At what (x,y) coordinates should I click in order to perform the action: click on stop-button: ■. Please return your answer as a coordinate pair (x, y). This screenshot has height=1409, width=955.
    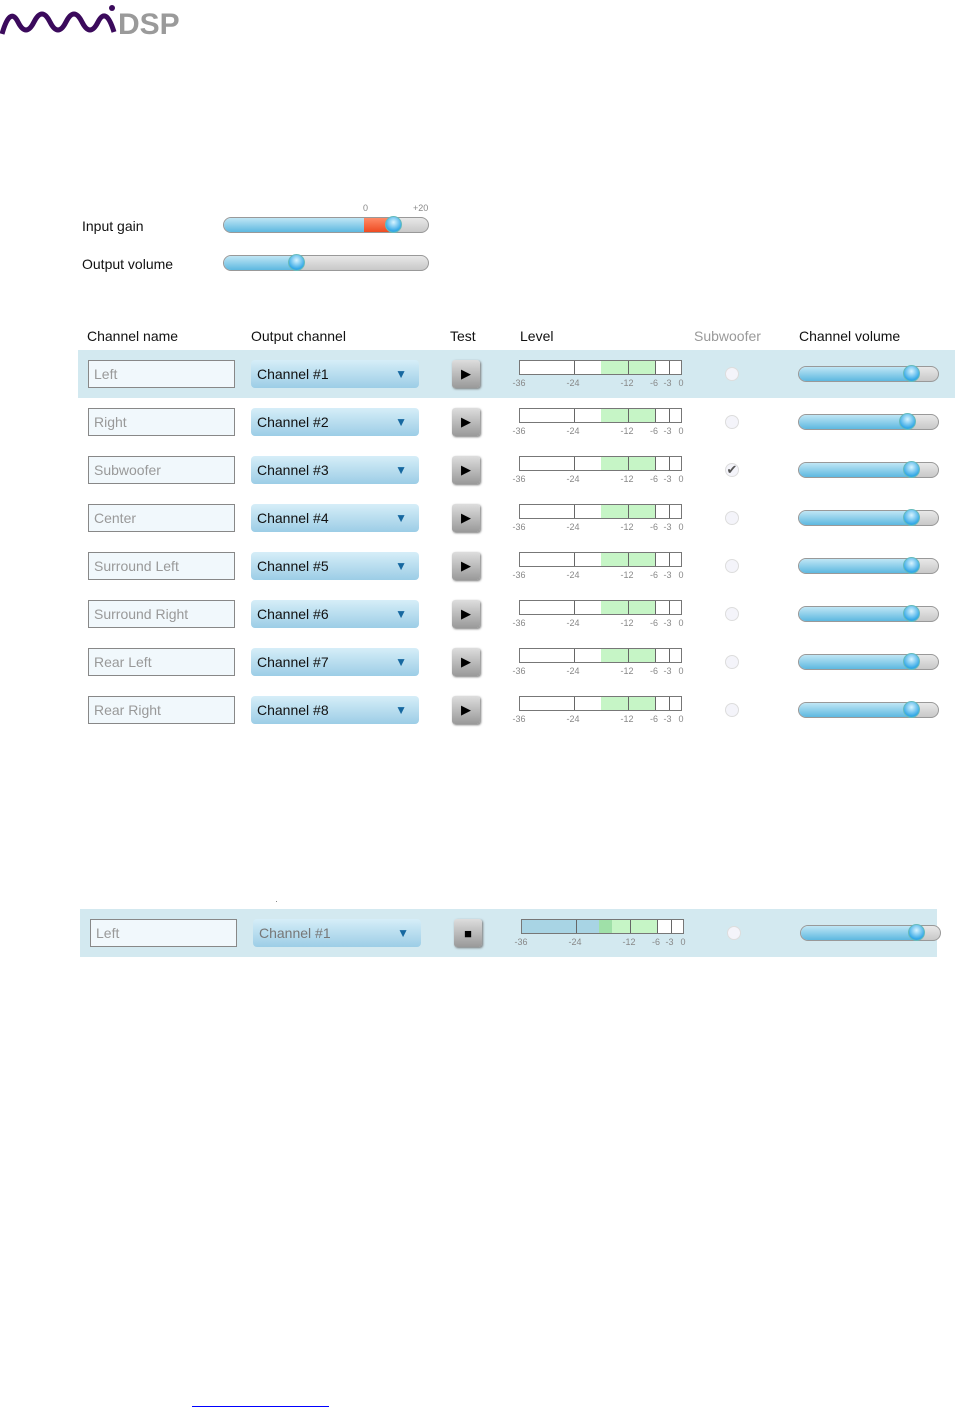
    Looking at the image, I should click on (468, 933).